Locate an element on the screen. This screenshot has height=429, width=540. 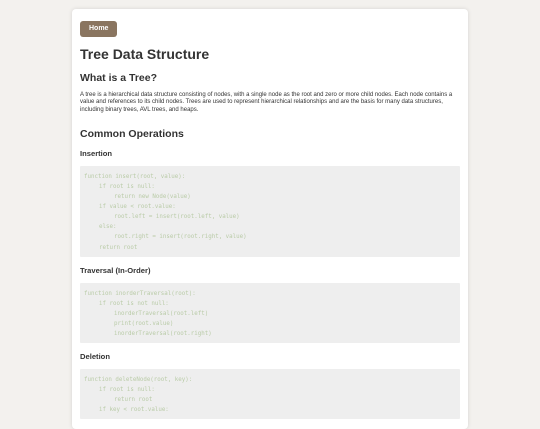
code-line: else: is located at coordinates (108, 227).